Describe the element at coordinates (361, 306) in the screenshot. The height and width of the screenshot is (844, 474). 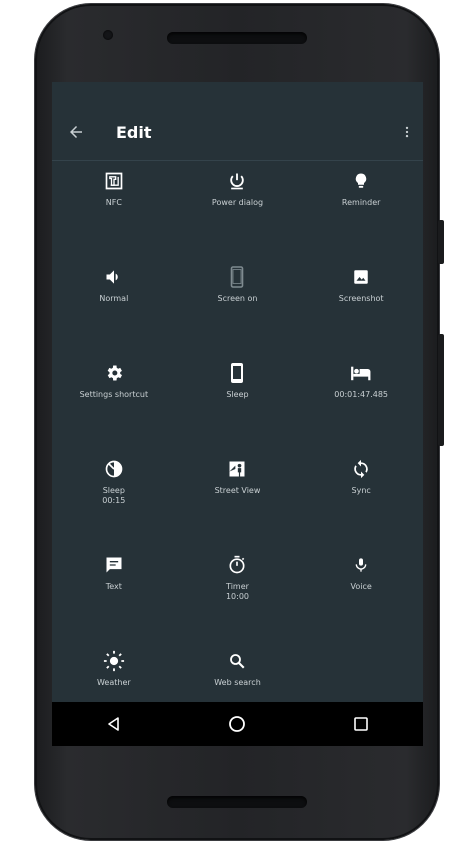
I see `tile-screenshot: Screenshot` at that location.